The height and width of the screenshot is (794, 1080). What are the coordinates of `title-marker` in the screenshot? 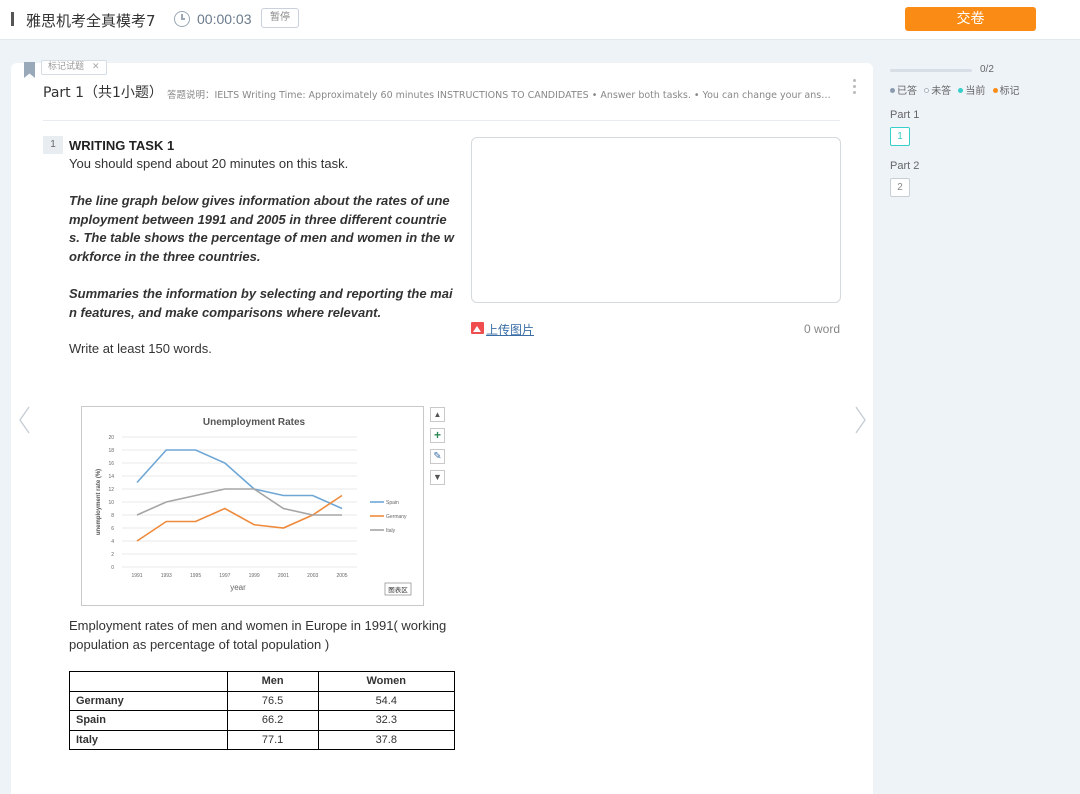 It's located at (12, 19).